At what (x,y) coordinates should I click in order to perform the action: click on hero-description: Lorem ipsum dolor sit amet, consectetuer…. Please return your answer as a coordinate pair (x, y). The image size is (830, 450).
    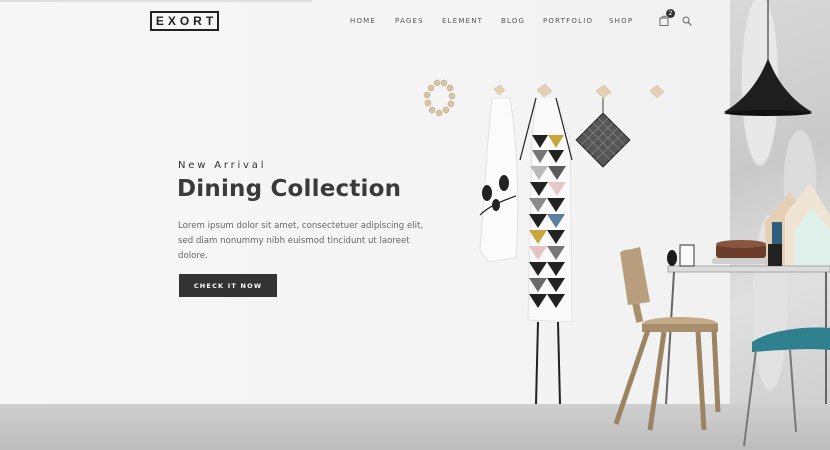
    Looking at the image, I should click on (301, 241).